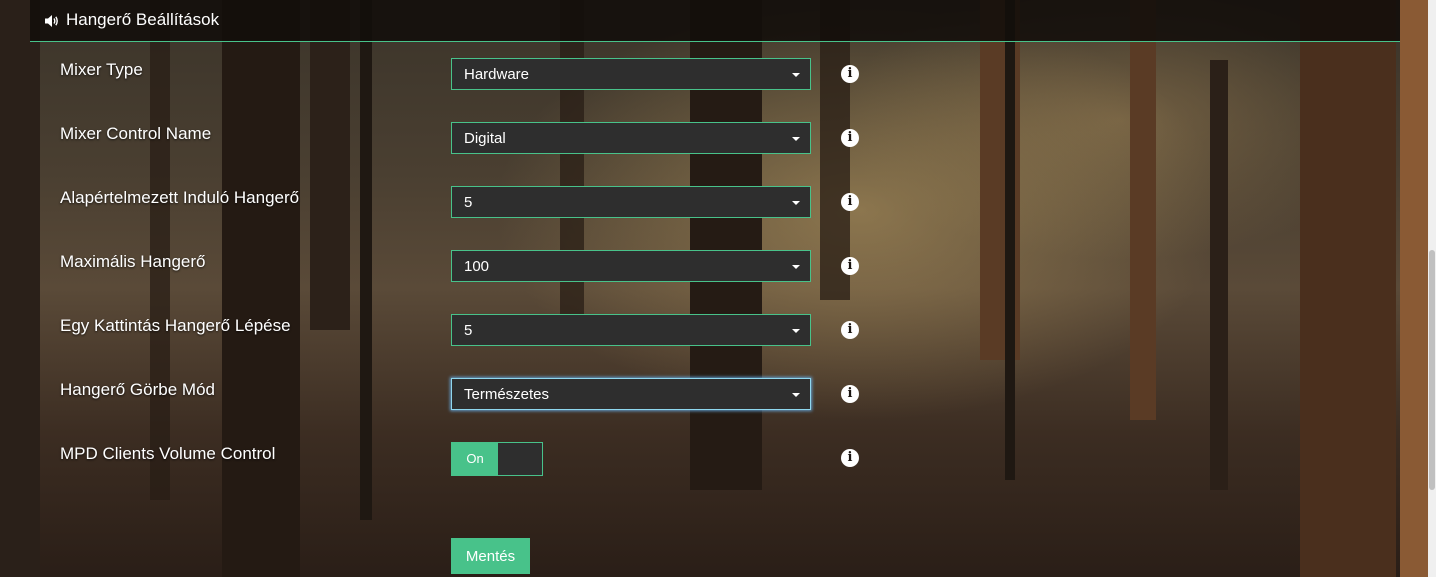 This screenshot has width=1436, height=577. I want to click on default-startup-volume-select: 5, so click(631, 202).